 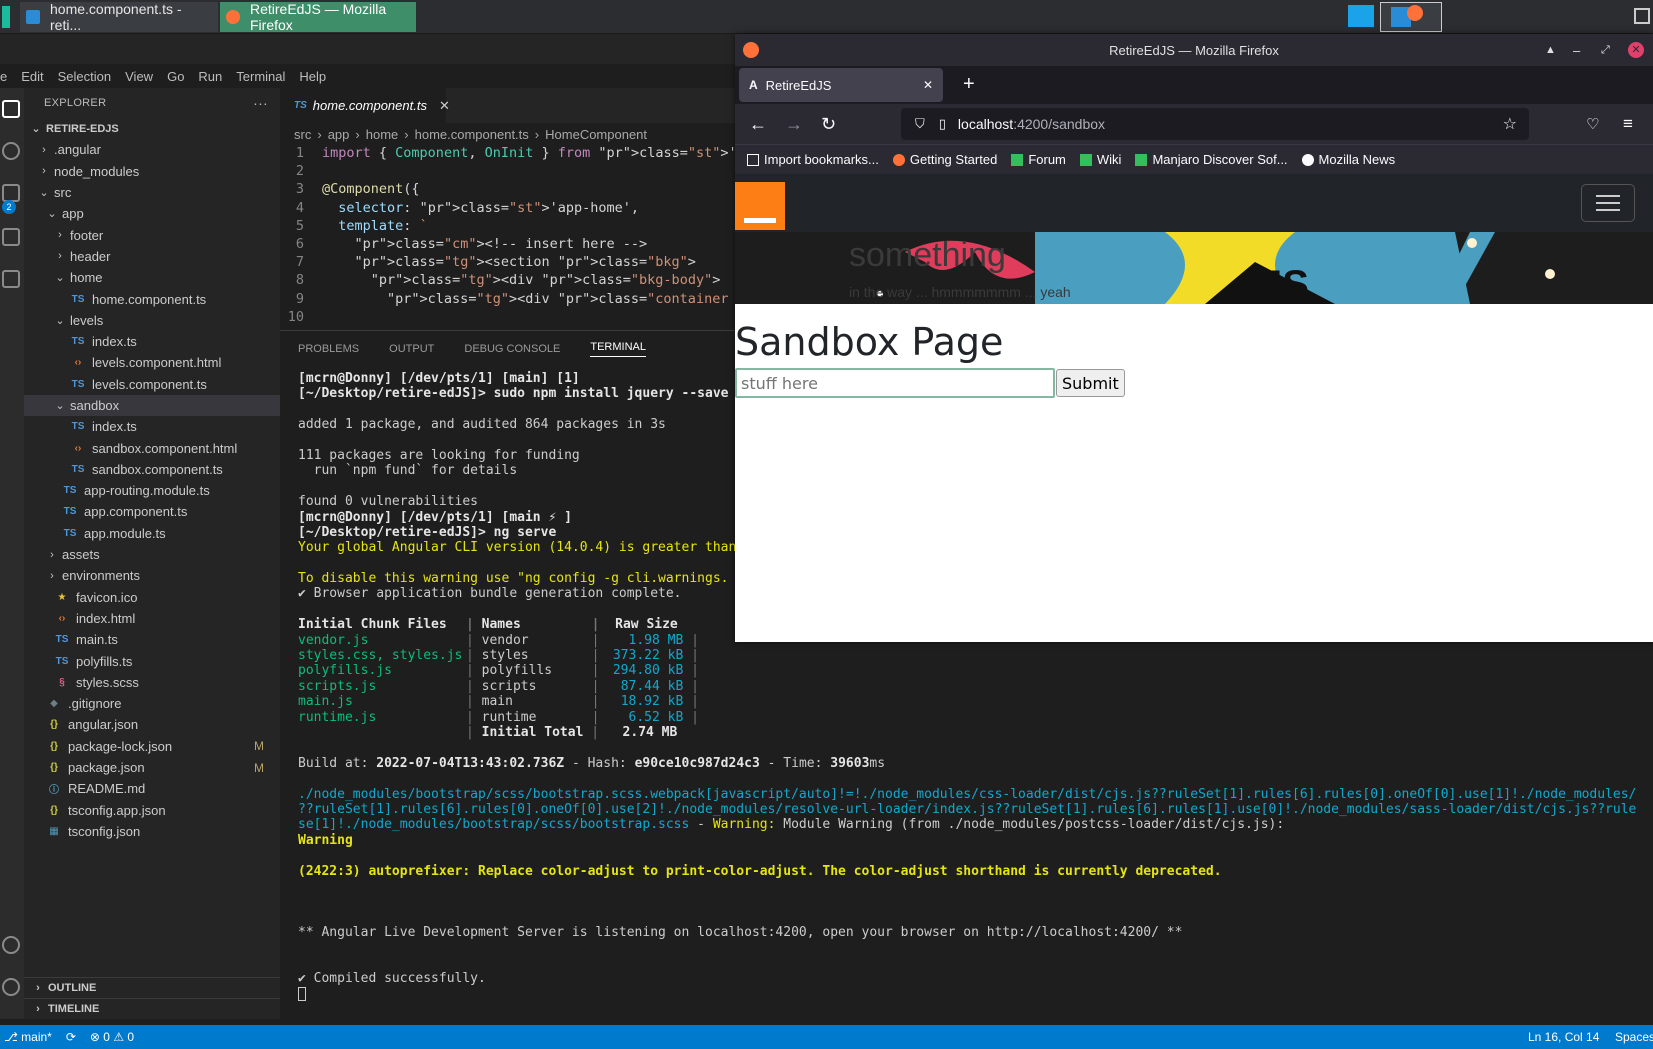 What do you see at coordinates (175, 76) in the screenshot?
I see `menu-go: Go` at bounding box center [175, 76].